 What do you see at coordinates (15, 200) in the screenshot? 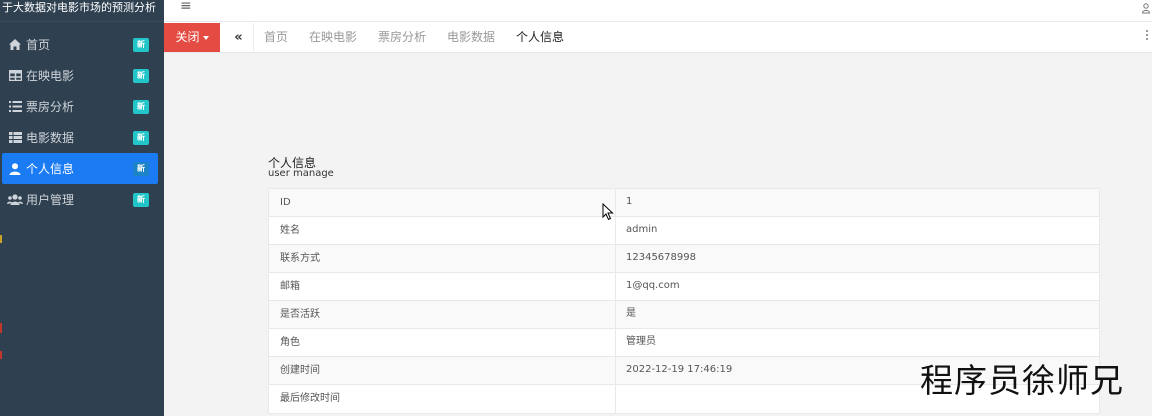
I see `users-icon` at bounding box center [15, 200].